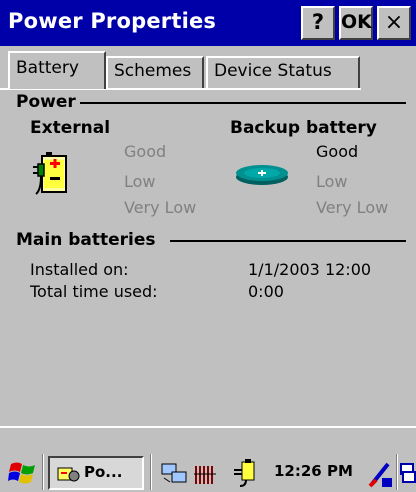  I want to click on backup-status-low: Low, so click(332, 181).